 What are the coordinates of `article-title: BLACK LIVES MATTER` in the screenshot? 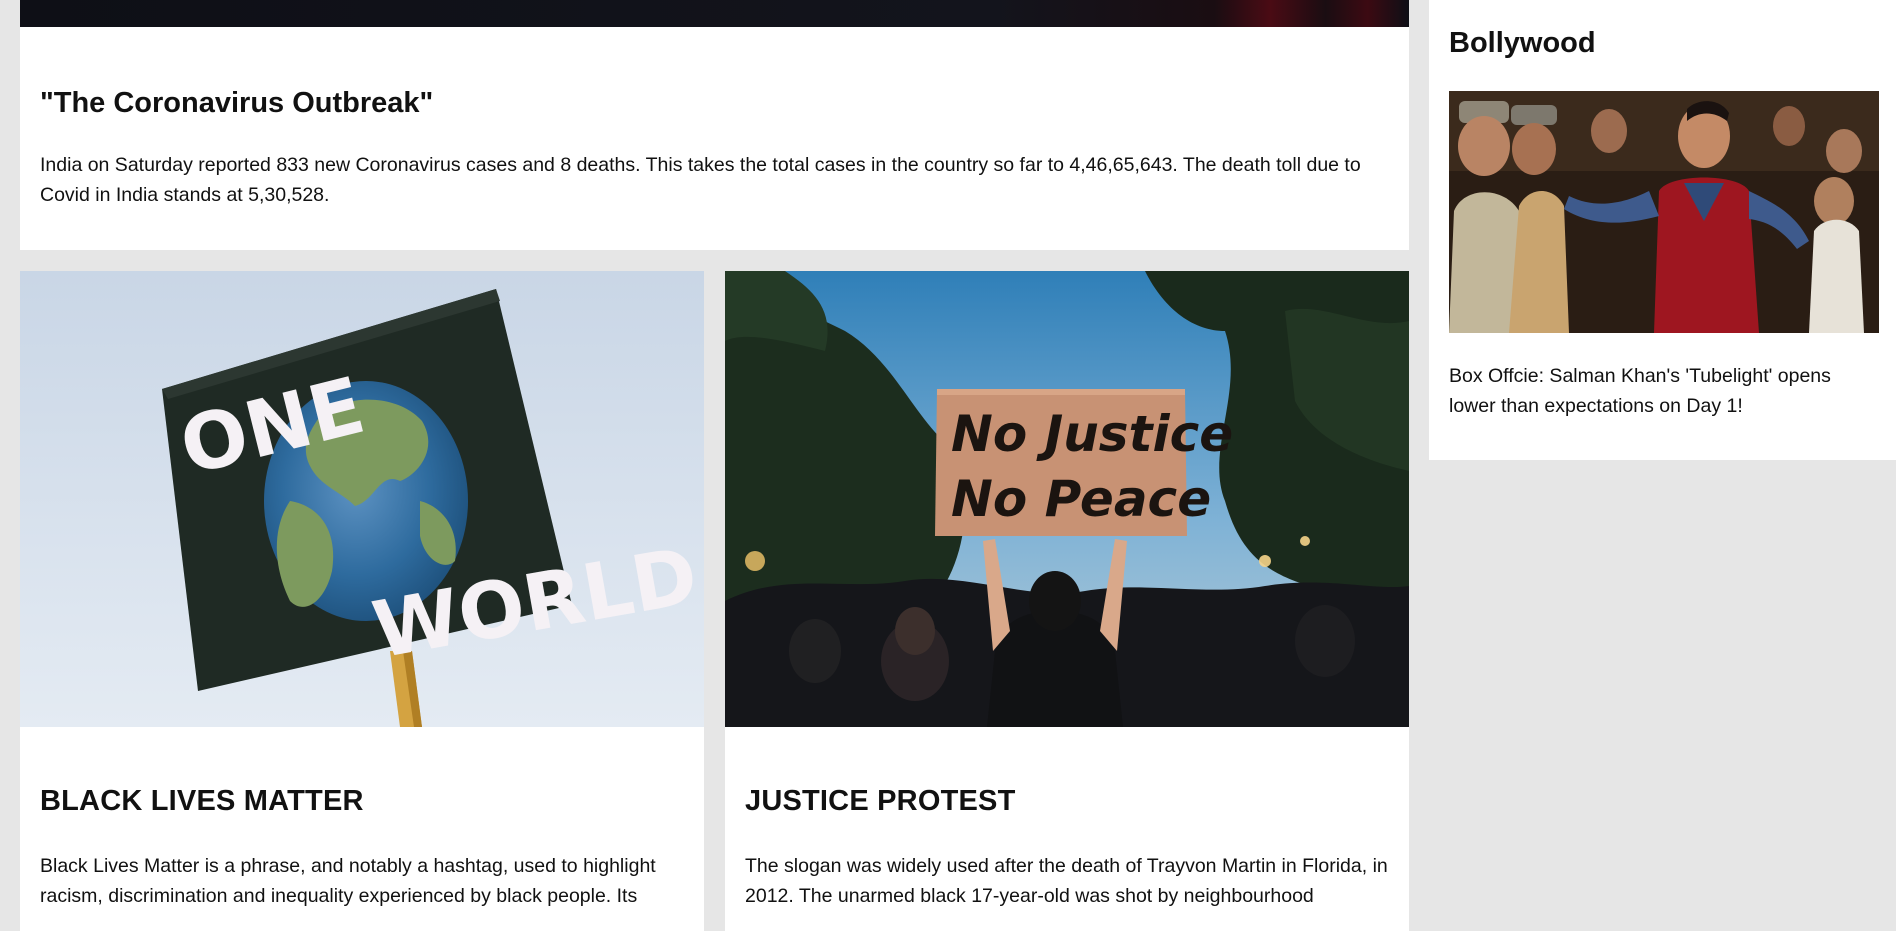 It's located at (202, 801).